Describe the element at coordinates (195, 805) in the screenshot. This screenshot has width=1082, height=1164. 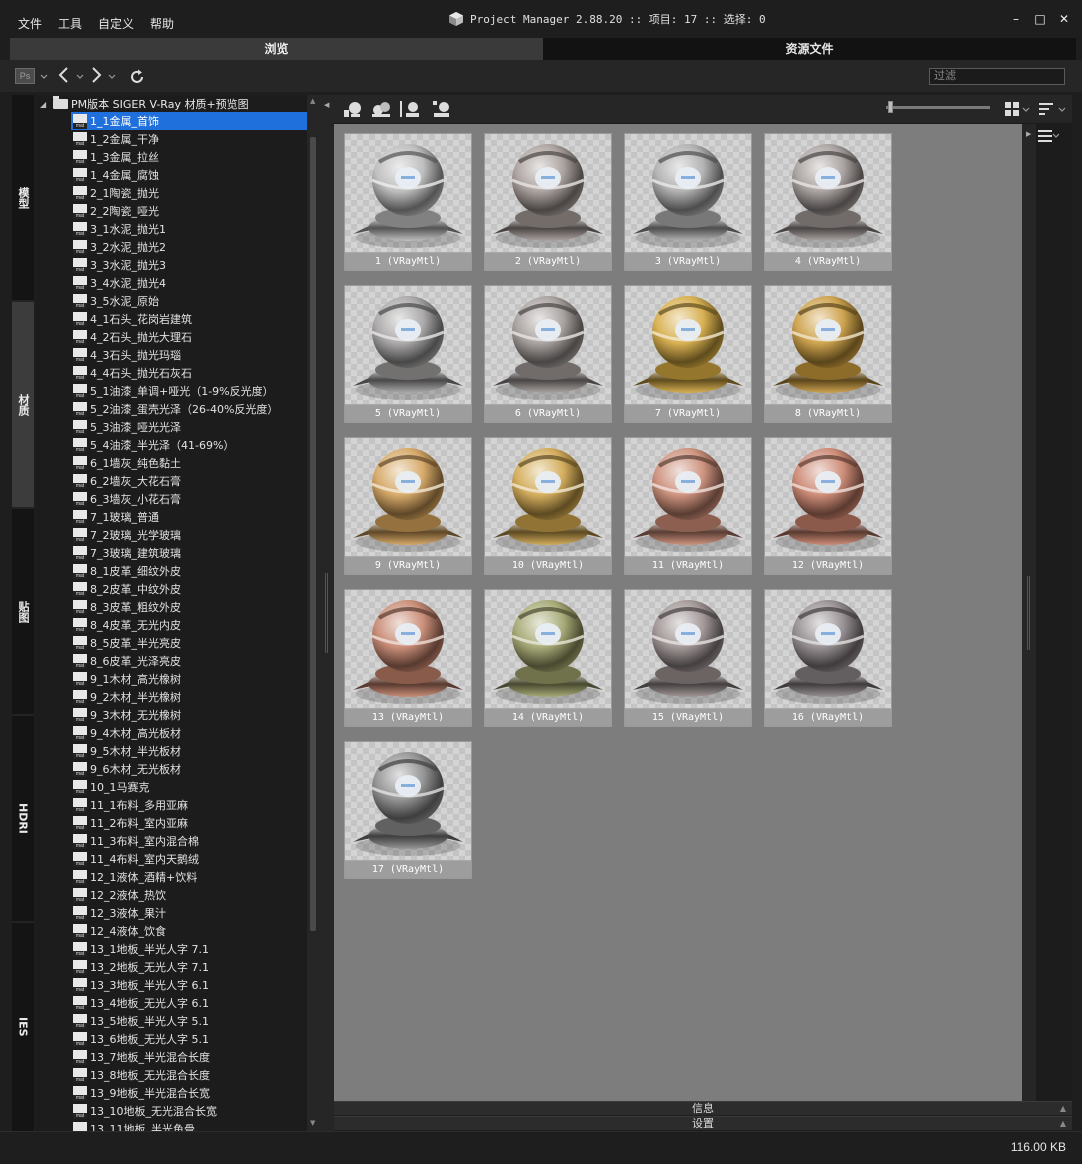
I see `tree-item: 11_1布料_多用亚麻` at that location.